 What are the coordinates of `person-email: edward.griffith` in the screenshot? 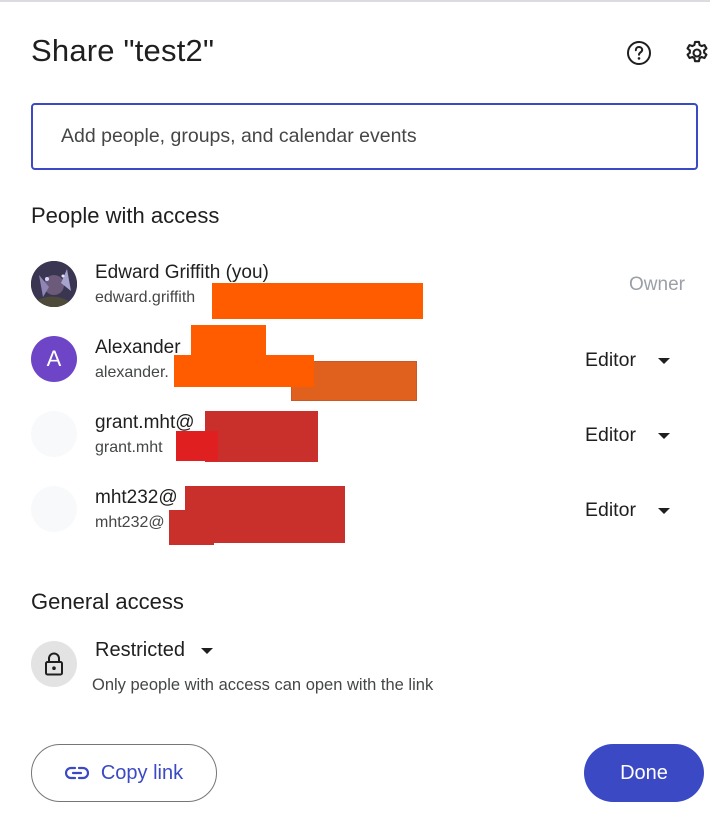 It's located at (145, 297).